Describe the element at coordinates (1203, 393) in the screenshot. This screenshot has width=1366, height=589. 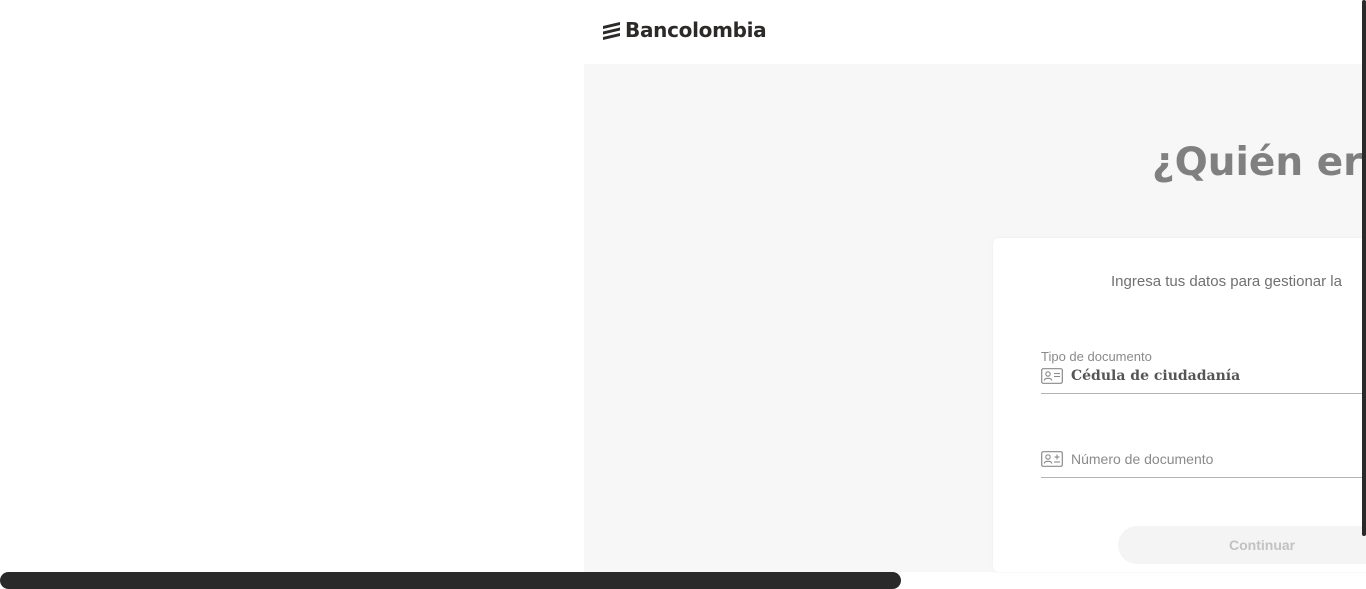
I see `document-type-underline` at that location.